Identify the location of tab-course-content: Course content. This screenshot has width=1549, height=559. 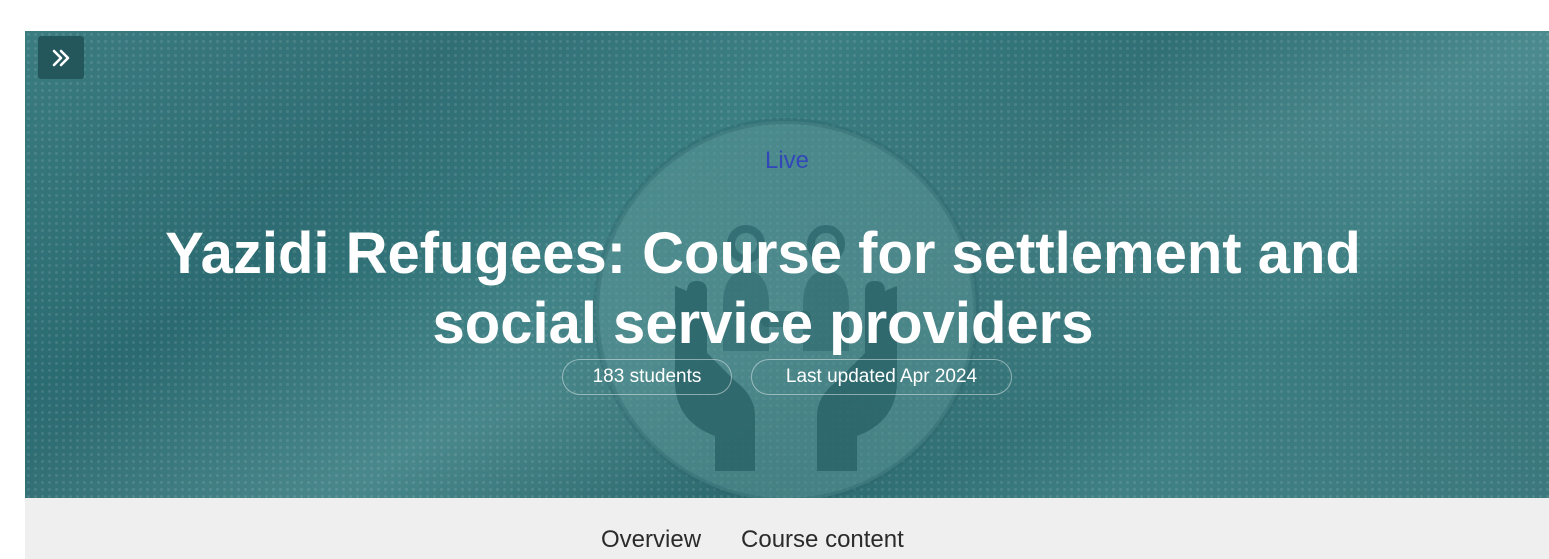
(822, 540).